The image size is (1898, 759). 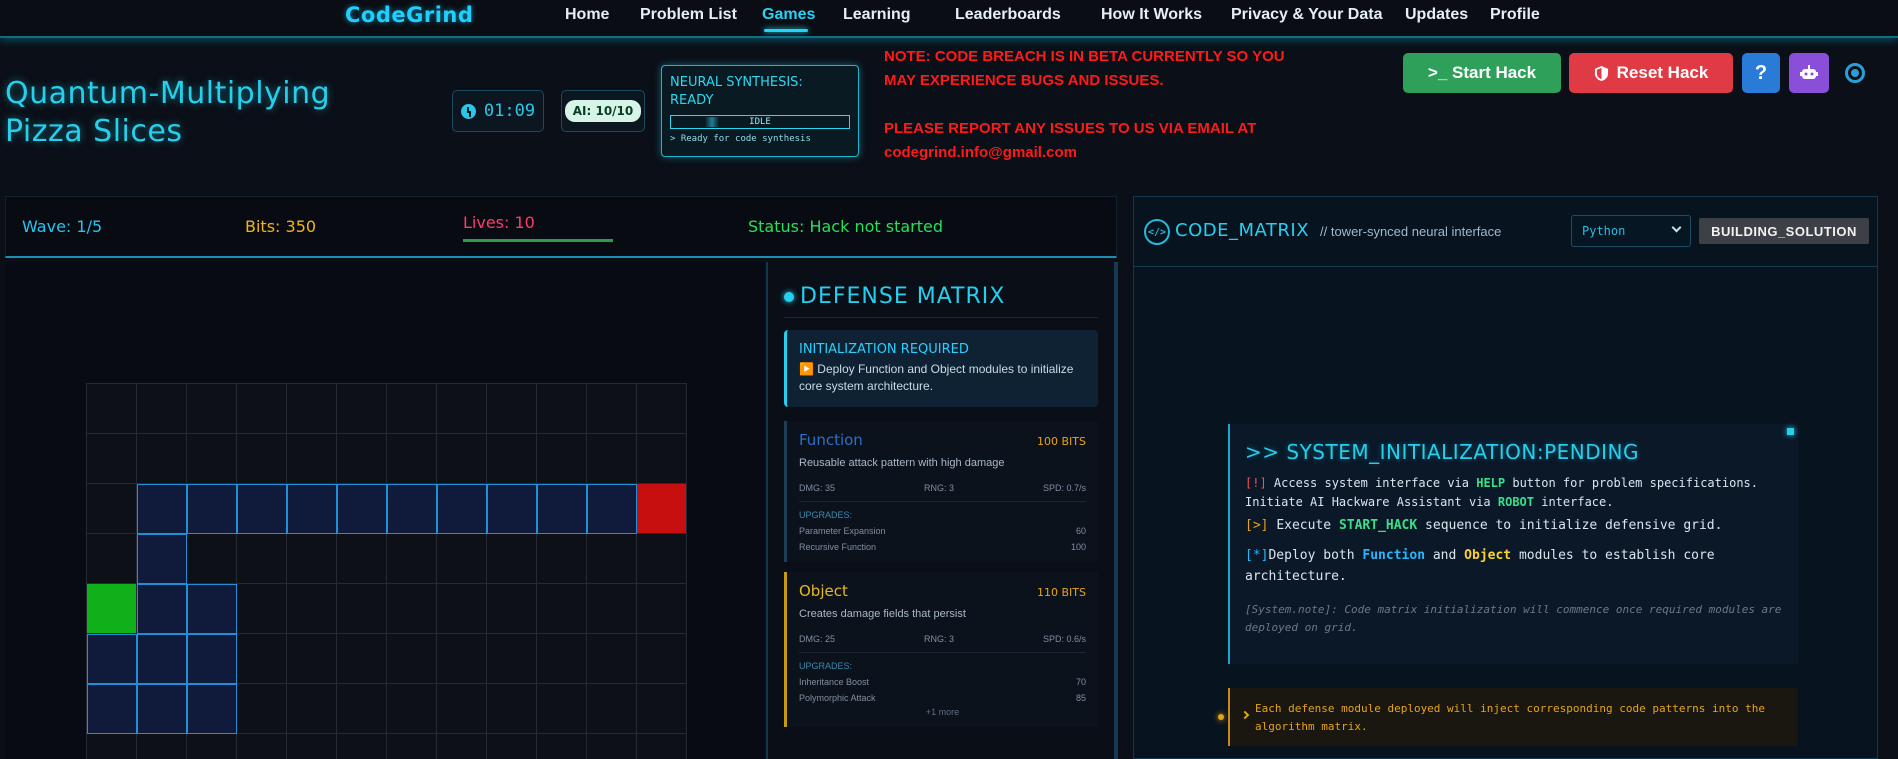 I want to click on nav-home: Home, so click(x=587, y=15).